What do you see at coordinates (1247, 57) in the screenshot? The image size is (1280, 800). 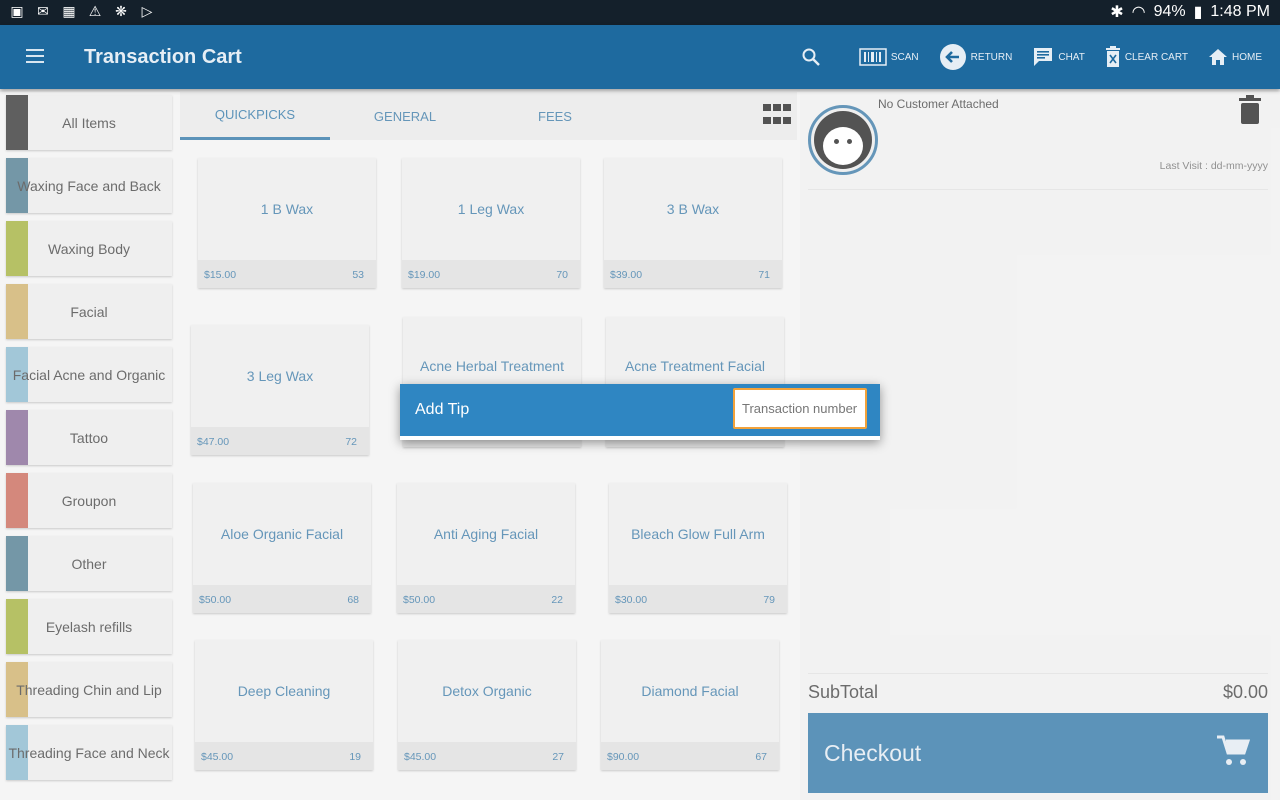 I see `home-label: HOME` at bounding box center [1247, 57].